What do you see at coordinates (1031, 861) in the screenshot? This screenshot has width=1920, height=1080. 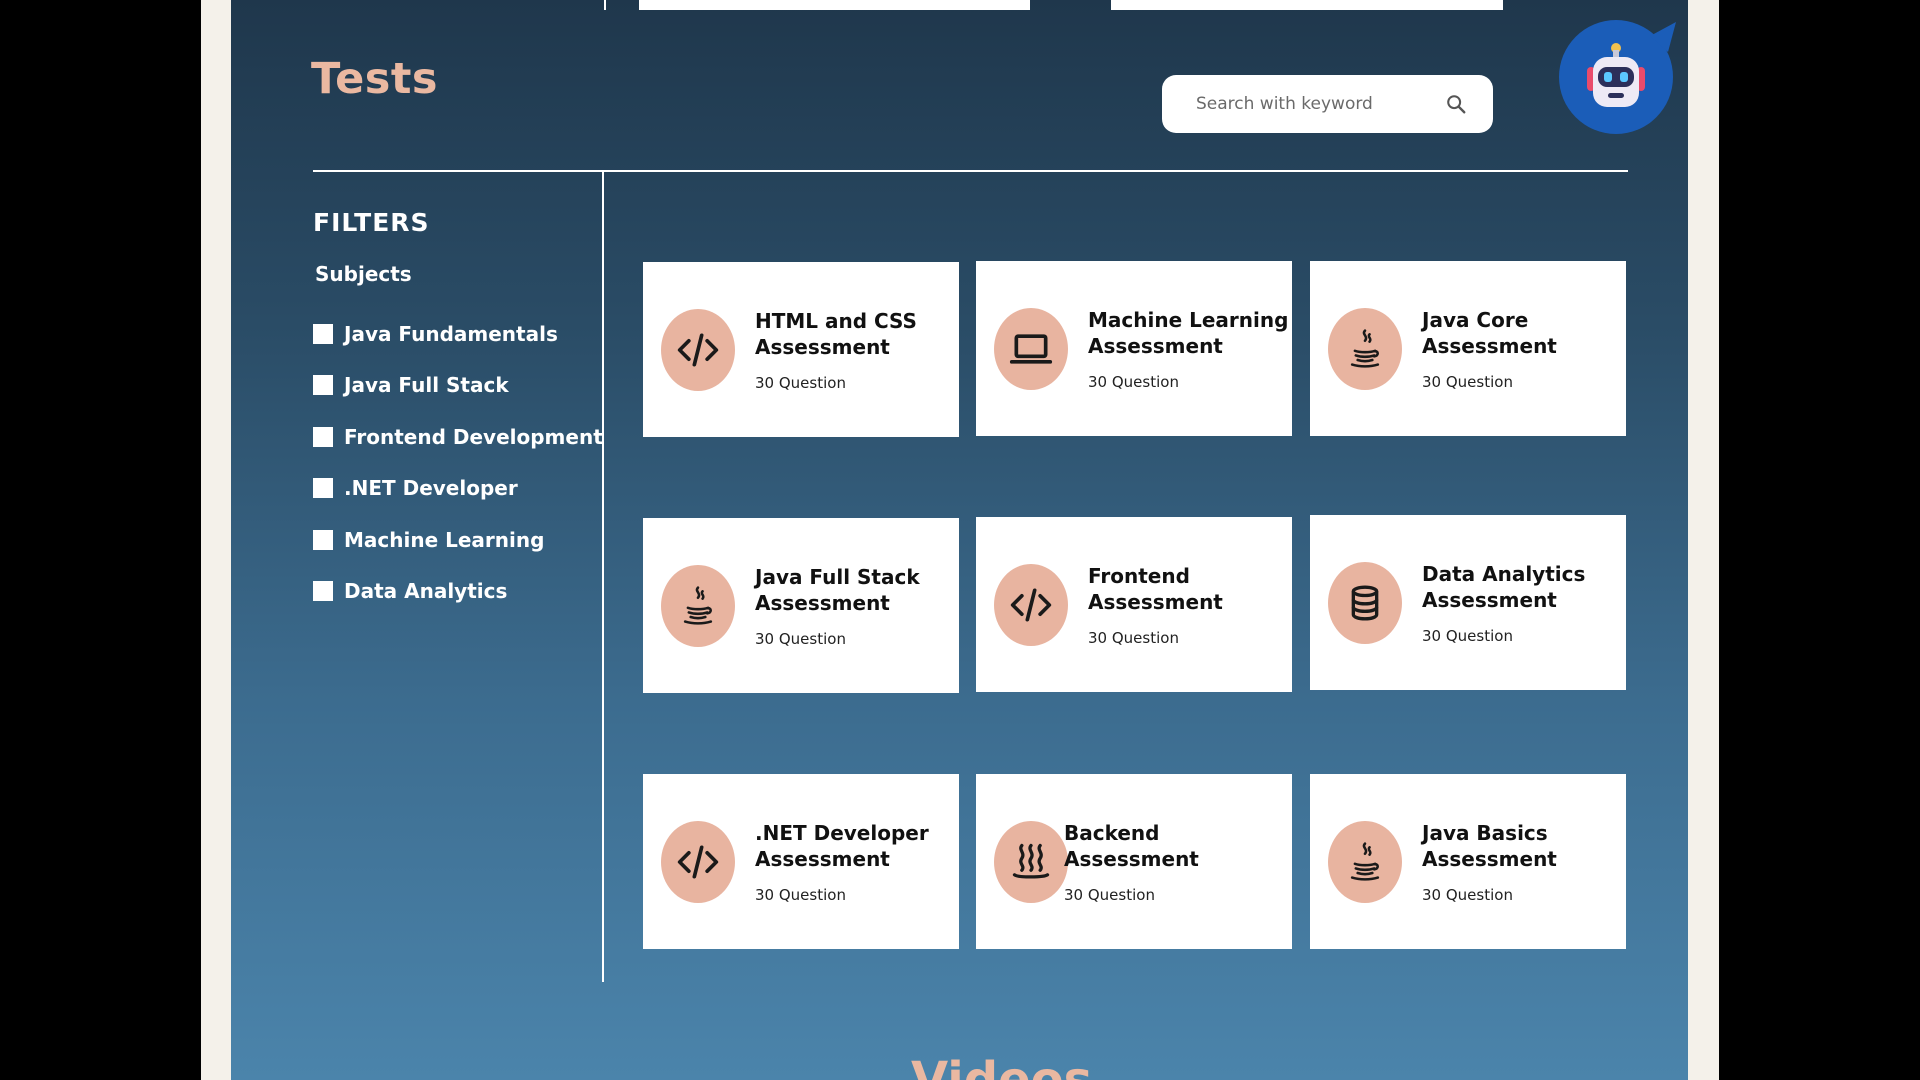 I see `steam-icon` at bounding box center [1031, 861].